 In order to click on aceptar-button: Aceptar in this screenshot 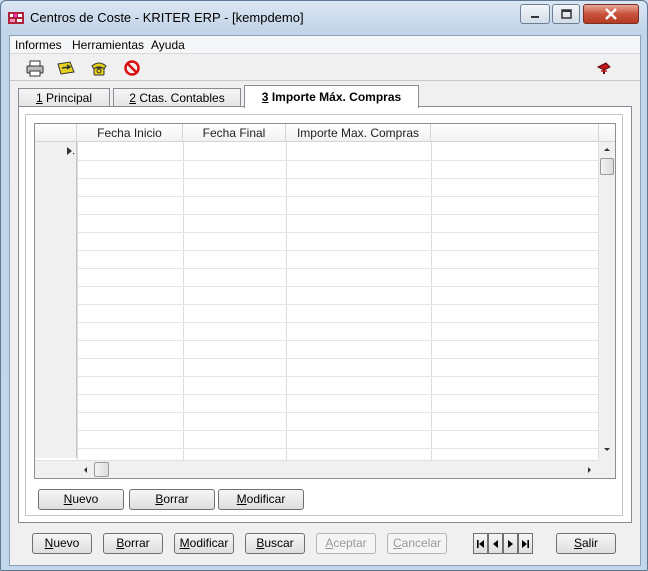, I will do `click(346, 543)`.